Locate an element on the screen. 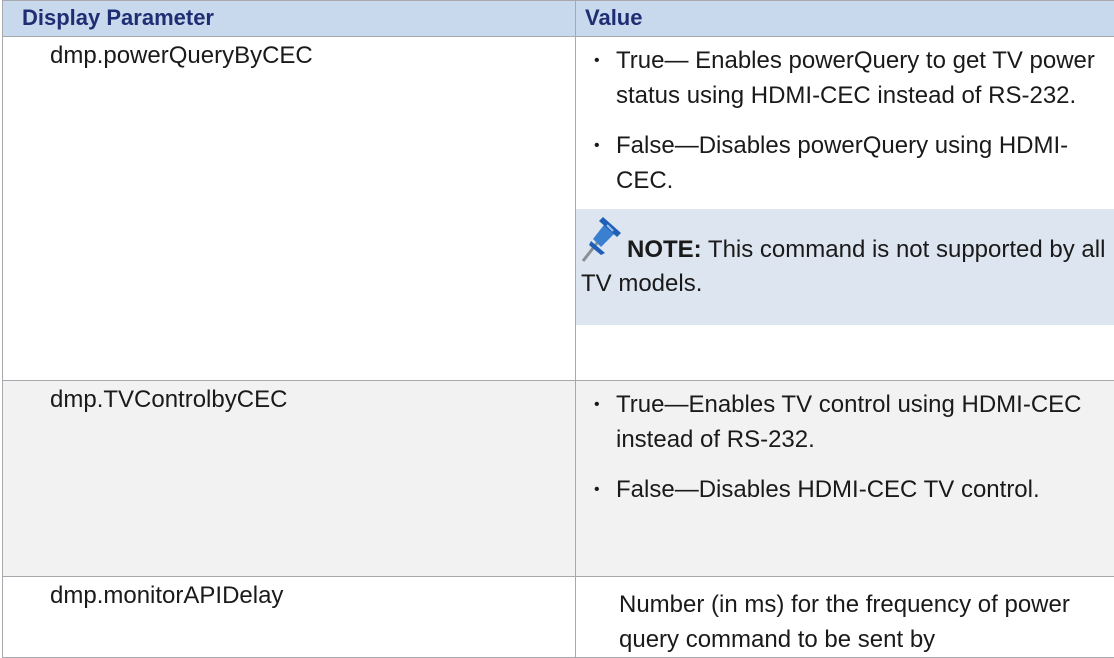  header-value: Value is located at coordinates (845, 19).